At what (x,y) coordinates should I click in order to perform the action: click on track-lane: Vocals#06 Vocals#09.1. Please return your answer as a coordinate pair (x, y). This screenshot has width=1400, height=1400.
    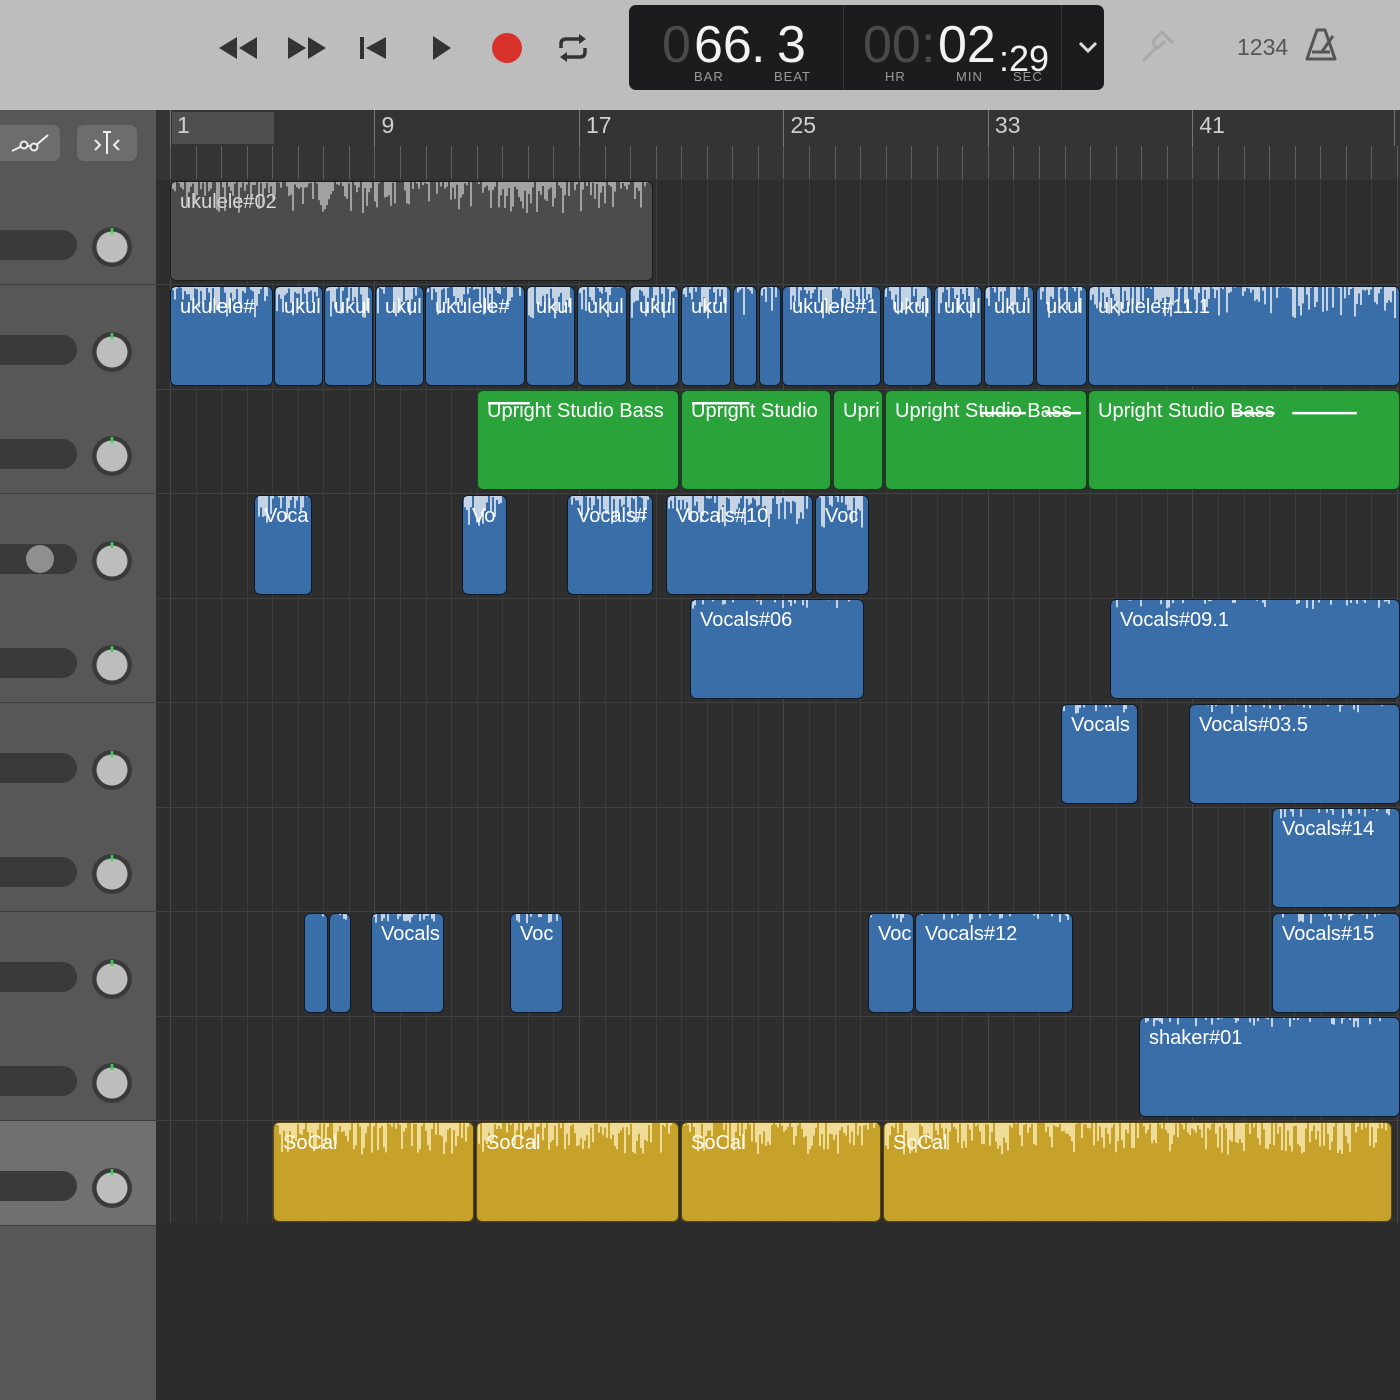
    Looking at the image, I should click on (778, 650).